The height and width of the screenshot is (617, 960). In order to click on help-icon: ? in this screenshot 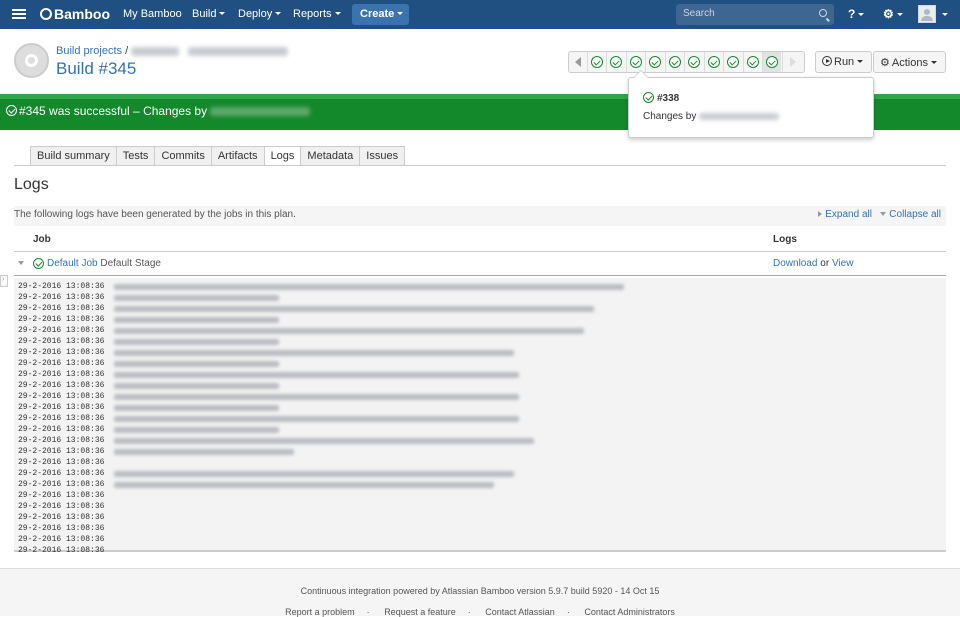, I will do `click(856, 14)`.